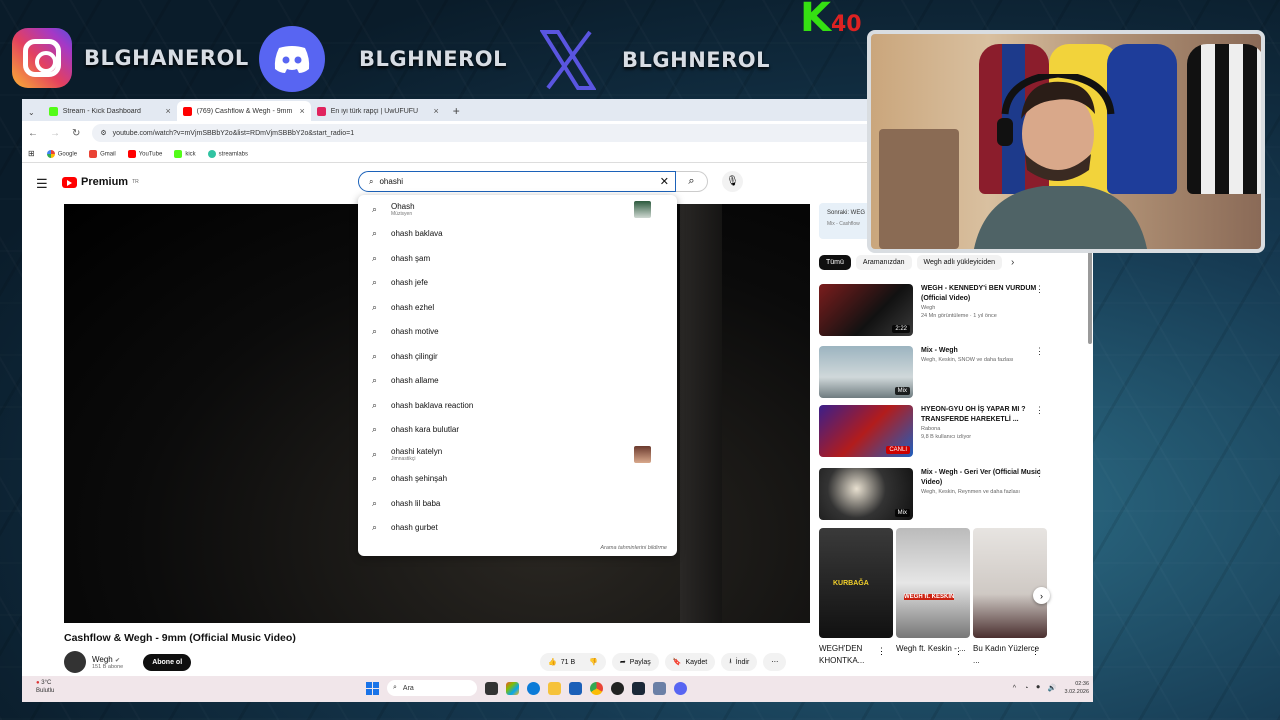  I want to click on chrome-icon, so click(596, 688).